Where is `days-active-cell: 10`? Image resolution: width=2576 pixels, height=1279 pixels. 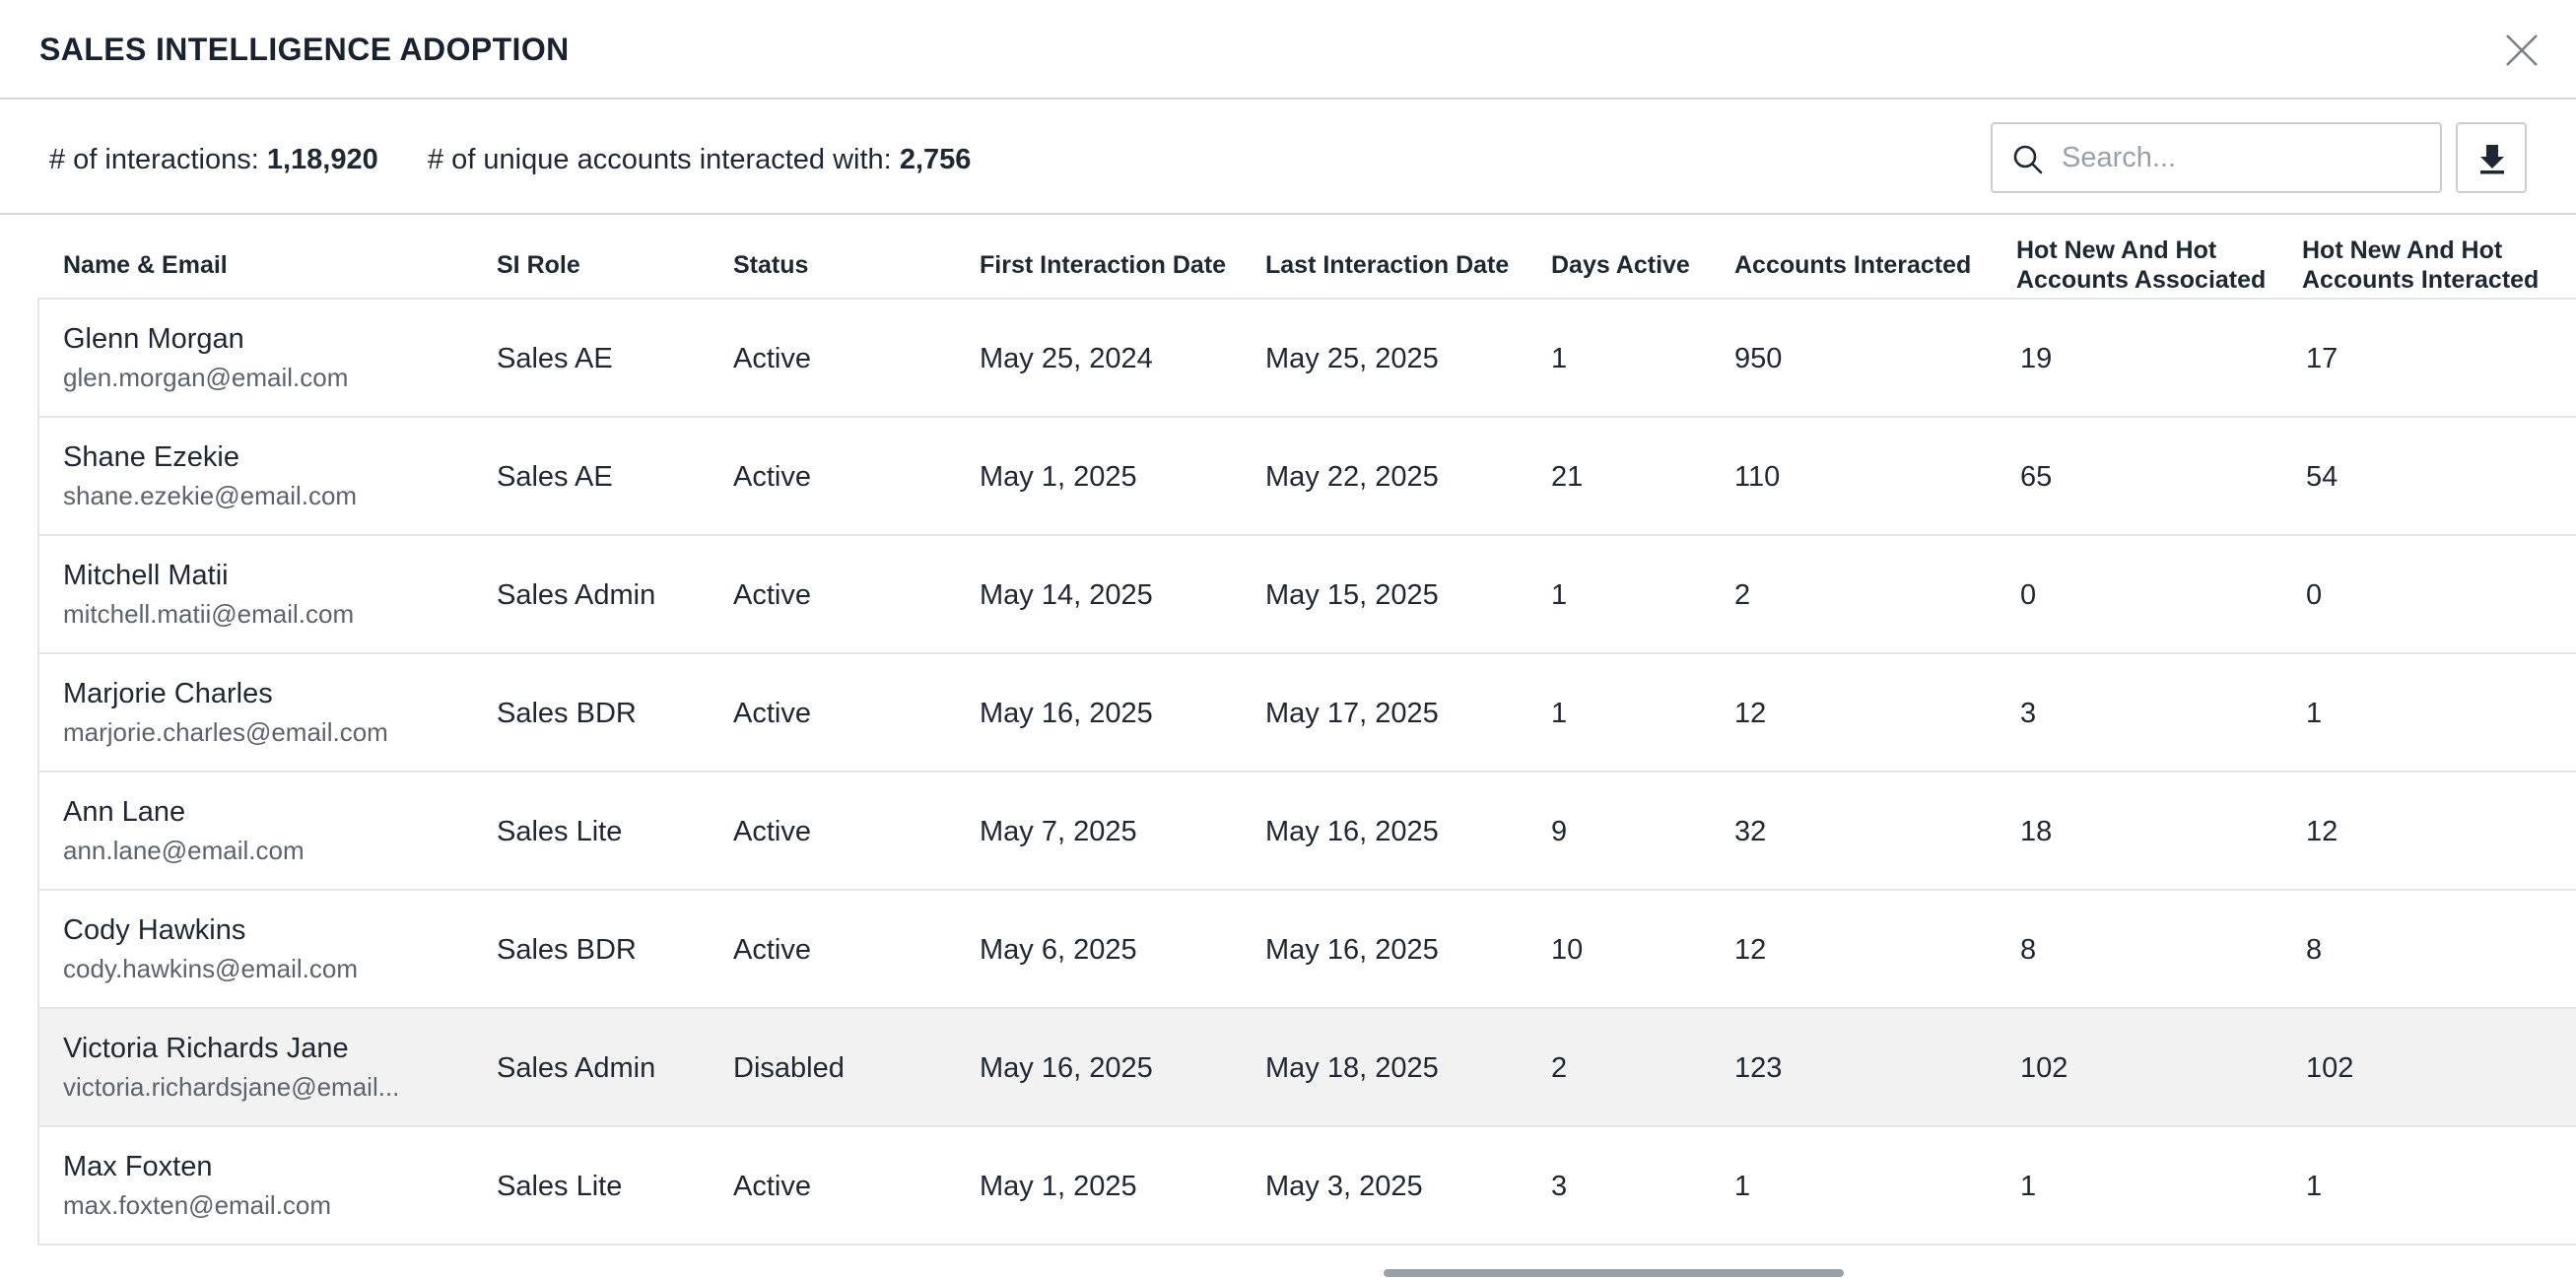 days-active-cell: 10 is located at coordinates (1567, 950).